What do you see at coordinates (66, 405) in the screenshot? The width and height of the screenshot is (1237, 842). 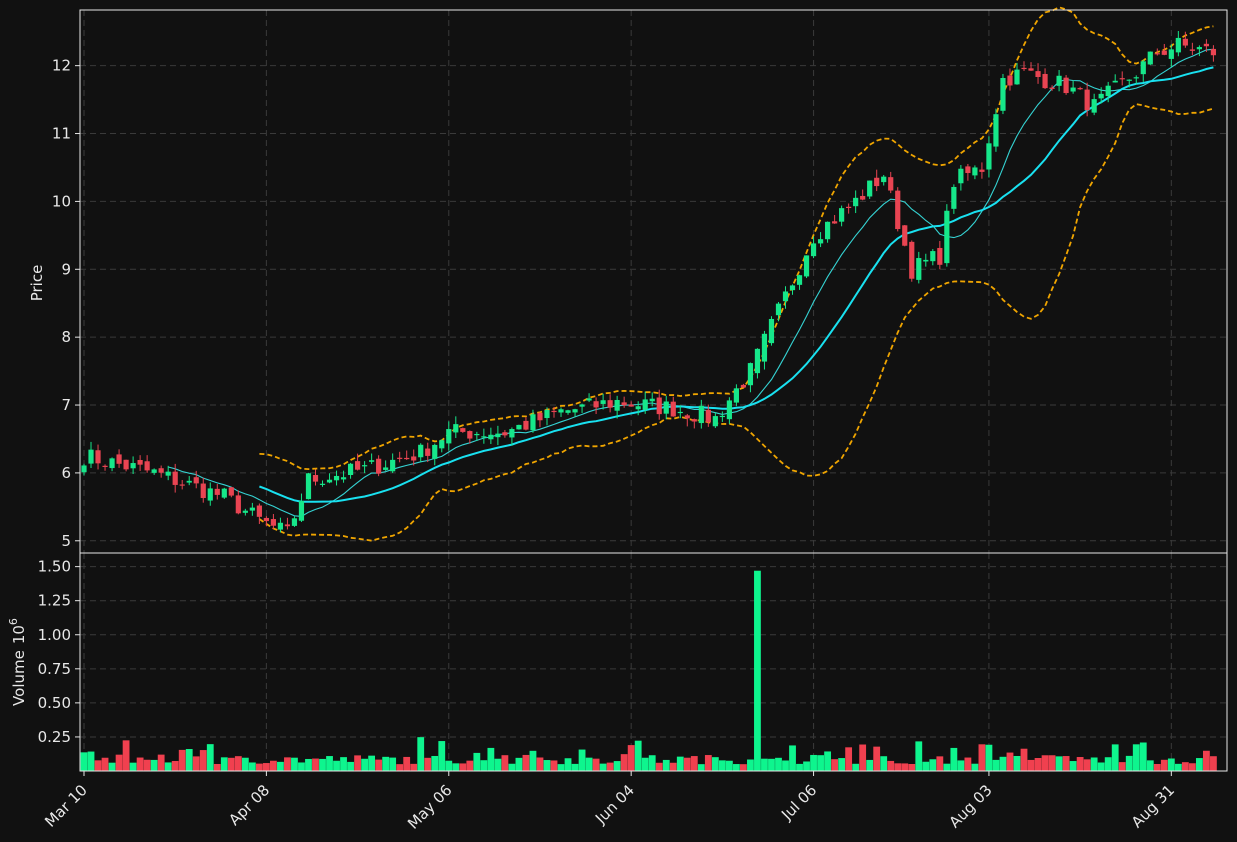 I see `price-tick-label: 7` at bounding box center [66, 405].